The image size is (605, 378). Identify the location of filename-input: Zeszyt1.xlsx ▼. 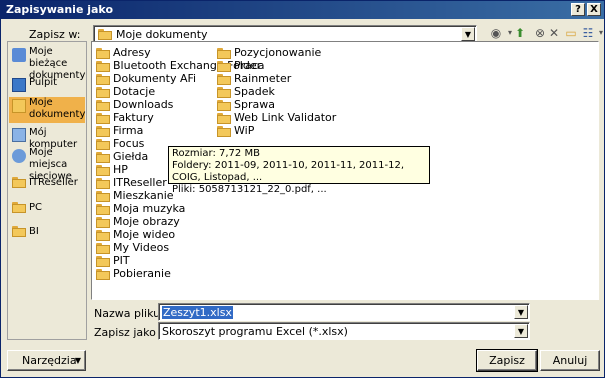
(344, 312).